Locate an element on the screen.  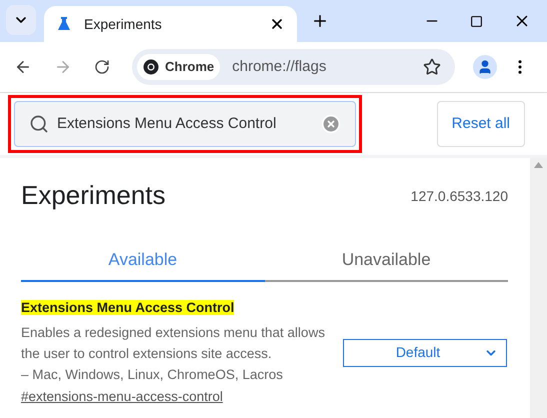
version-text: 127.0.6533.120 is located at coordinates (459, 196).